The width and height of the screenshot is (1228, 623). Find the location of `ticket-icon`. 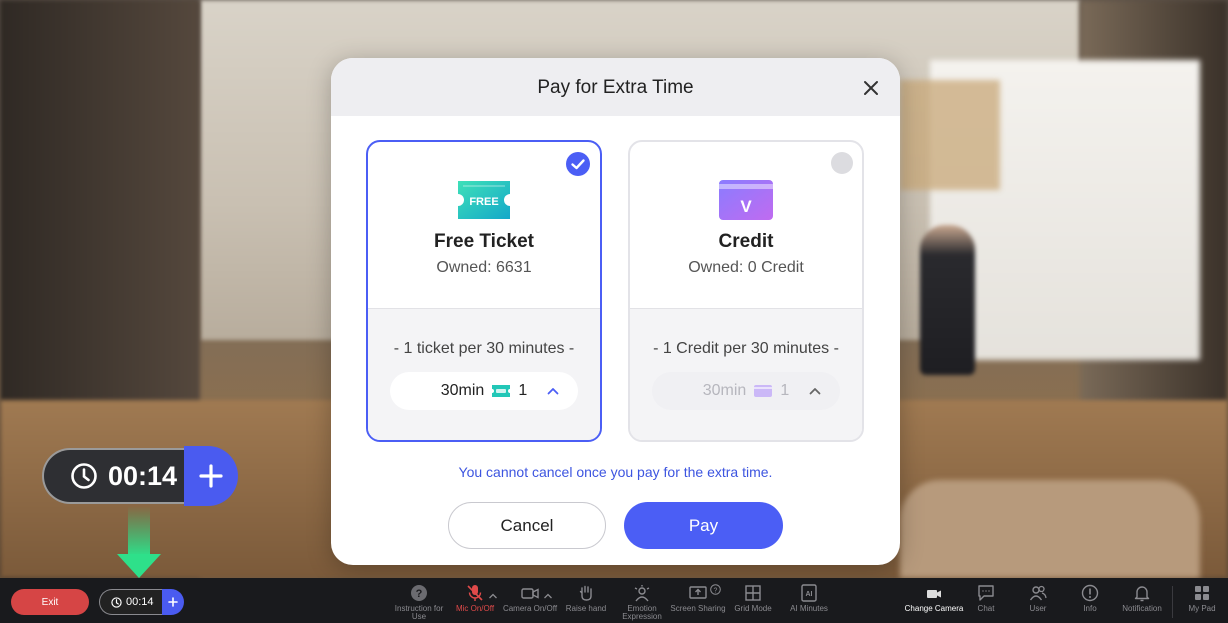

ticket-icon is located at coordinates (501, 391).